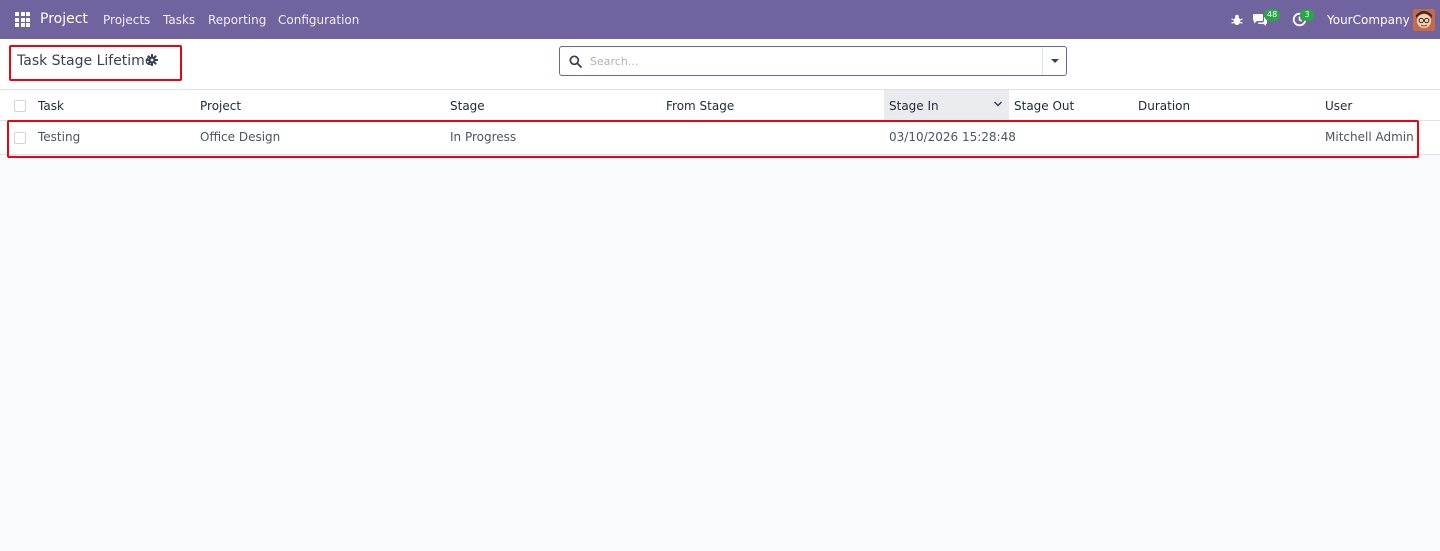 The image size is (1440, 551). I want to click on app-name: Project, so click(64, 19).